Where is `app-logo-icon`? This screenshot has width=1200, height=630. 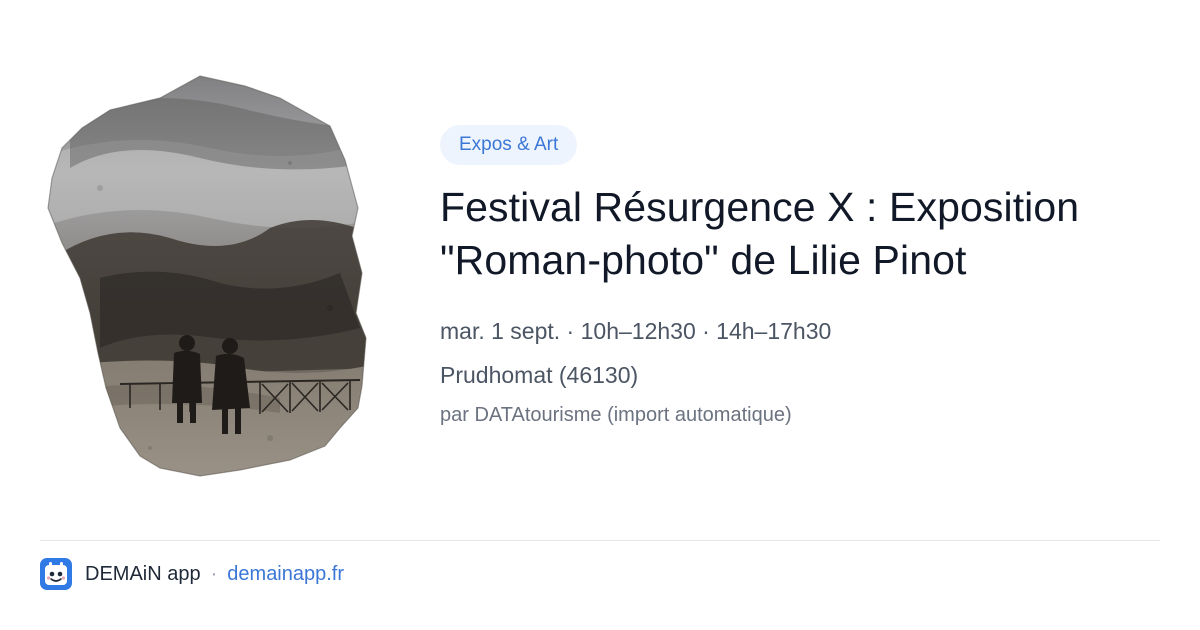 app-logo-icon is located at coordinates (56, 574).